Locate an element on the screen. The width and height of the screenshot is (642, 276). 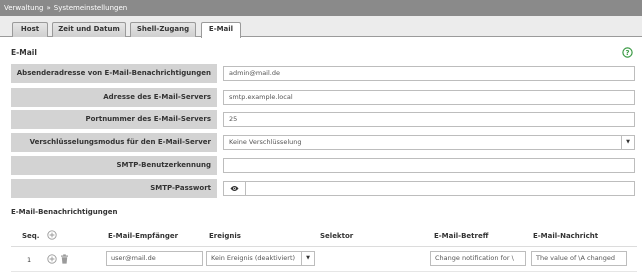
header-event: Ereignis is located at coordinates (225, 236).